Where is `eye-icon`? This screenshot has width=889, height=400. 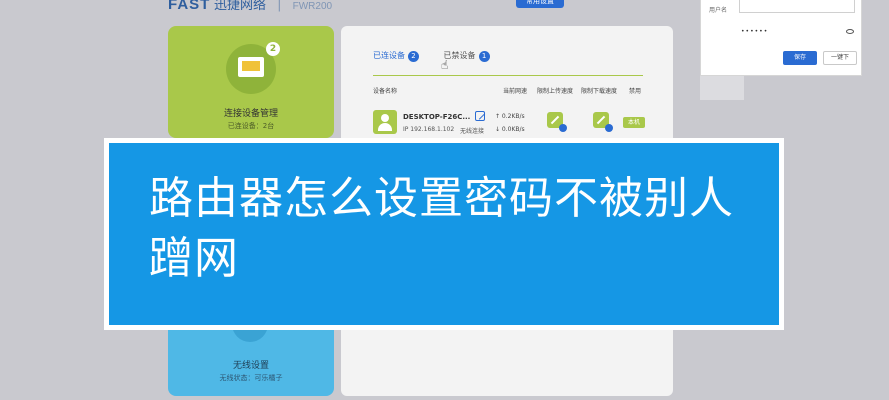
eye-icon is located at coordinates (850, 31).